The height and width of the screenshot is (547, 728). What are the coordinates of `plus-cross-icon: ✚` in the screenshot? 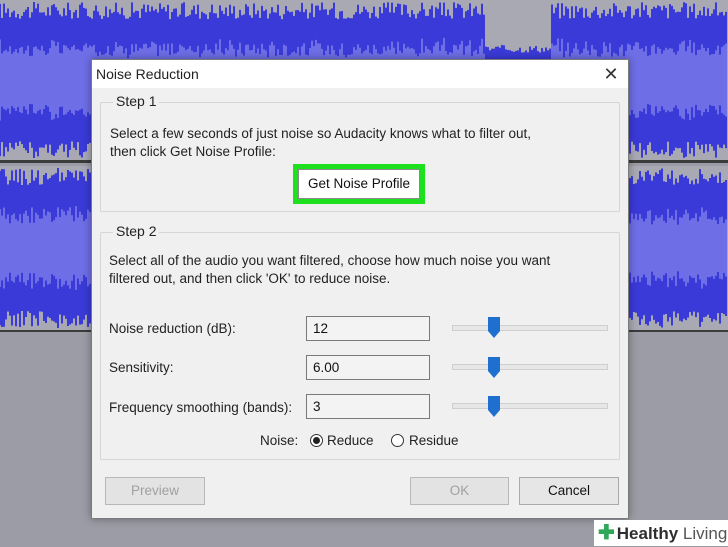 It's located at (606, 533).